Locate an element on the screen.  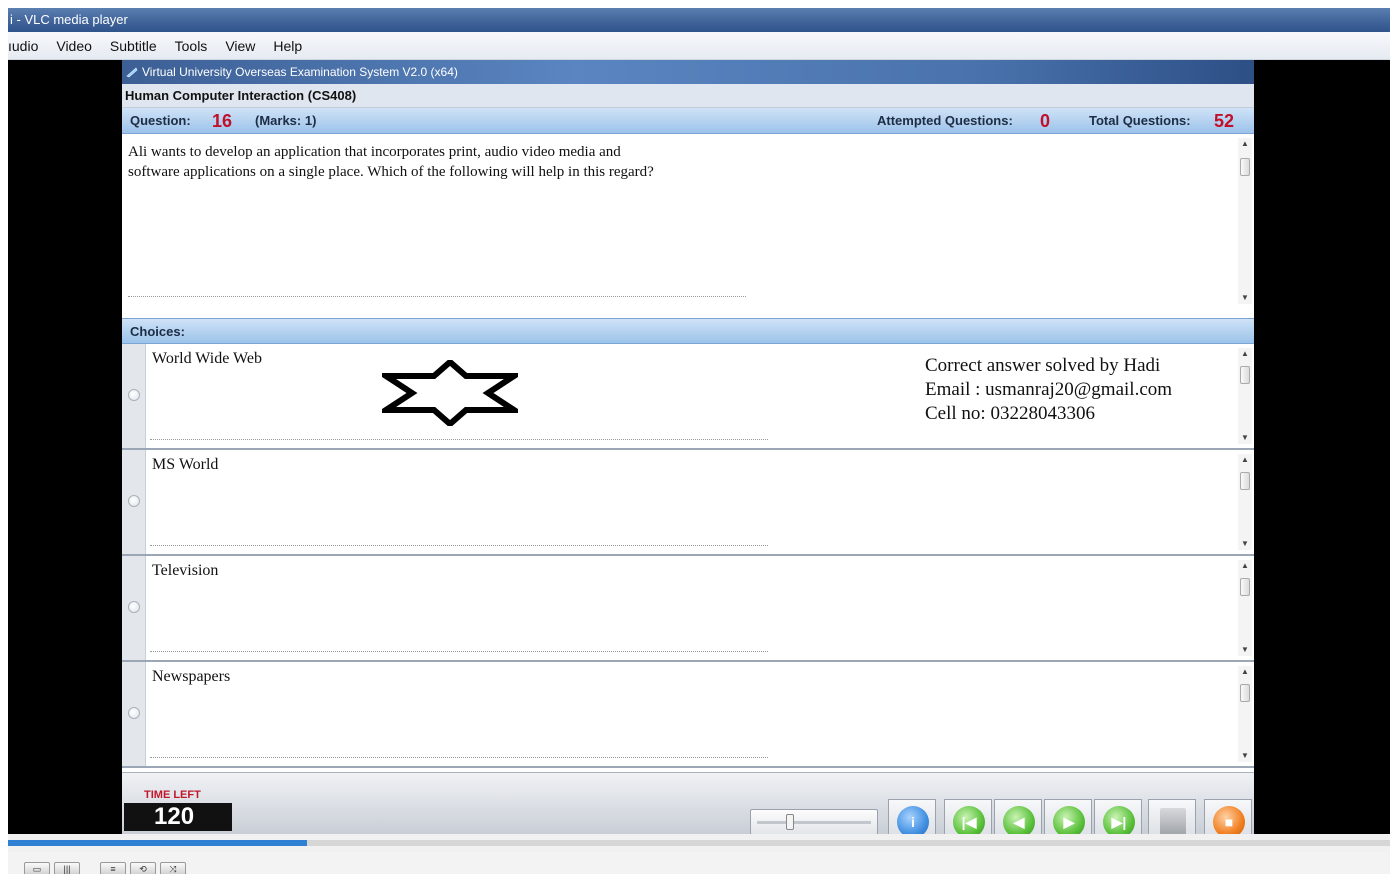
vlc-menu-bar: ıudio Video Subtitle Tools View Help is located at coordinates (699, 46).